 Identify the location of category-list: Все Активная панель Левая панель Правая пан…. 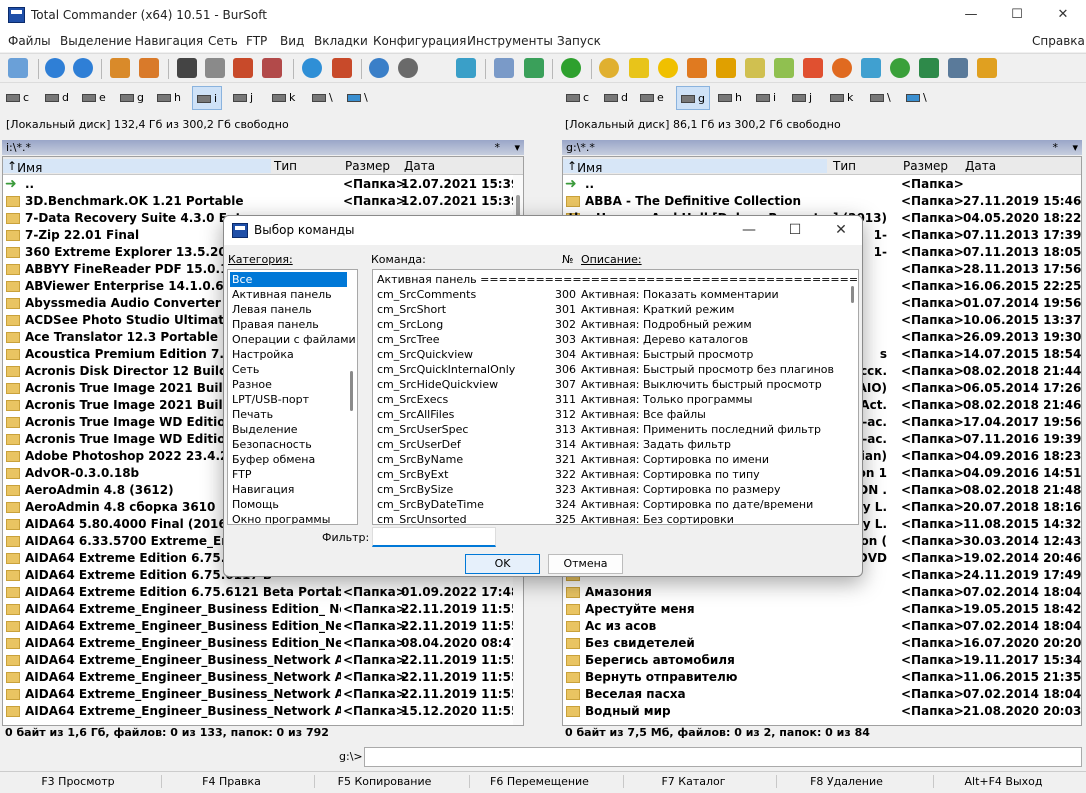
(292, 397).